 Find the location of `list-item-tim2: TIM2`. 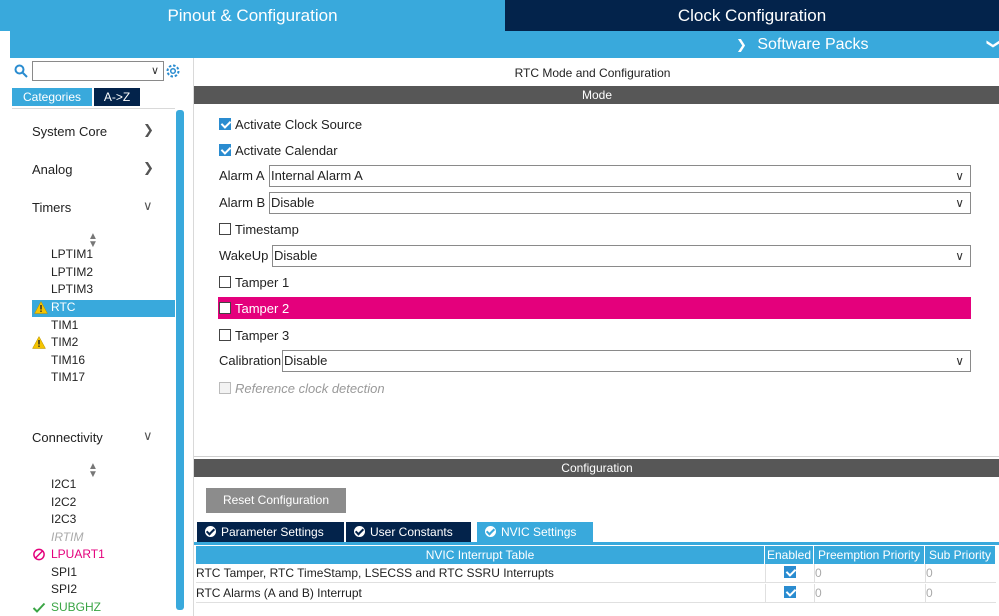

list-item-tim2: TIM2 is located at coordinates (55, 342).